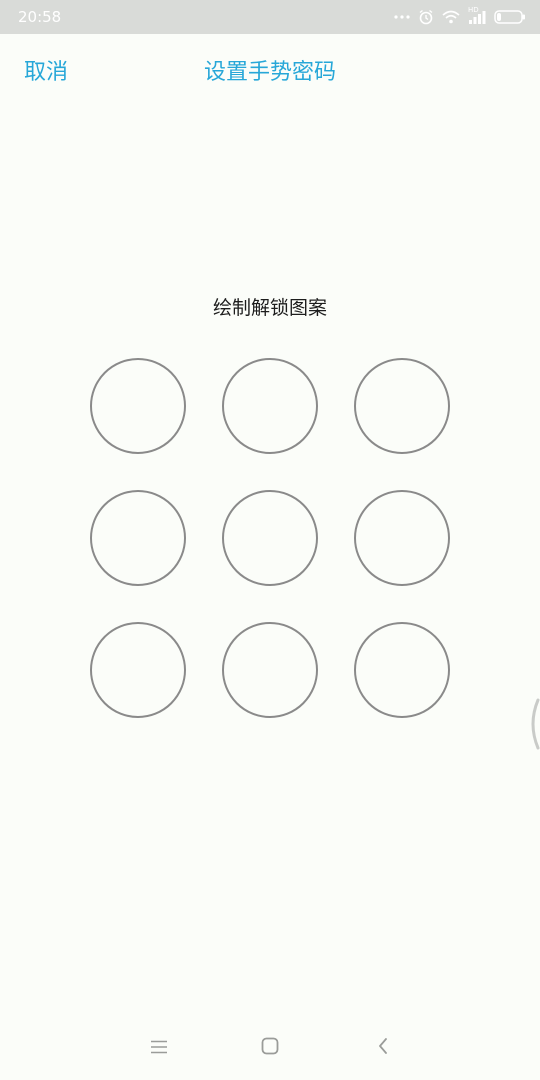 This screenshot has width=540, height=1080. Describe the element at coordinates (451, 17) in the screenshot. I see `wifi-icon` at that location.